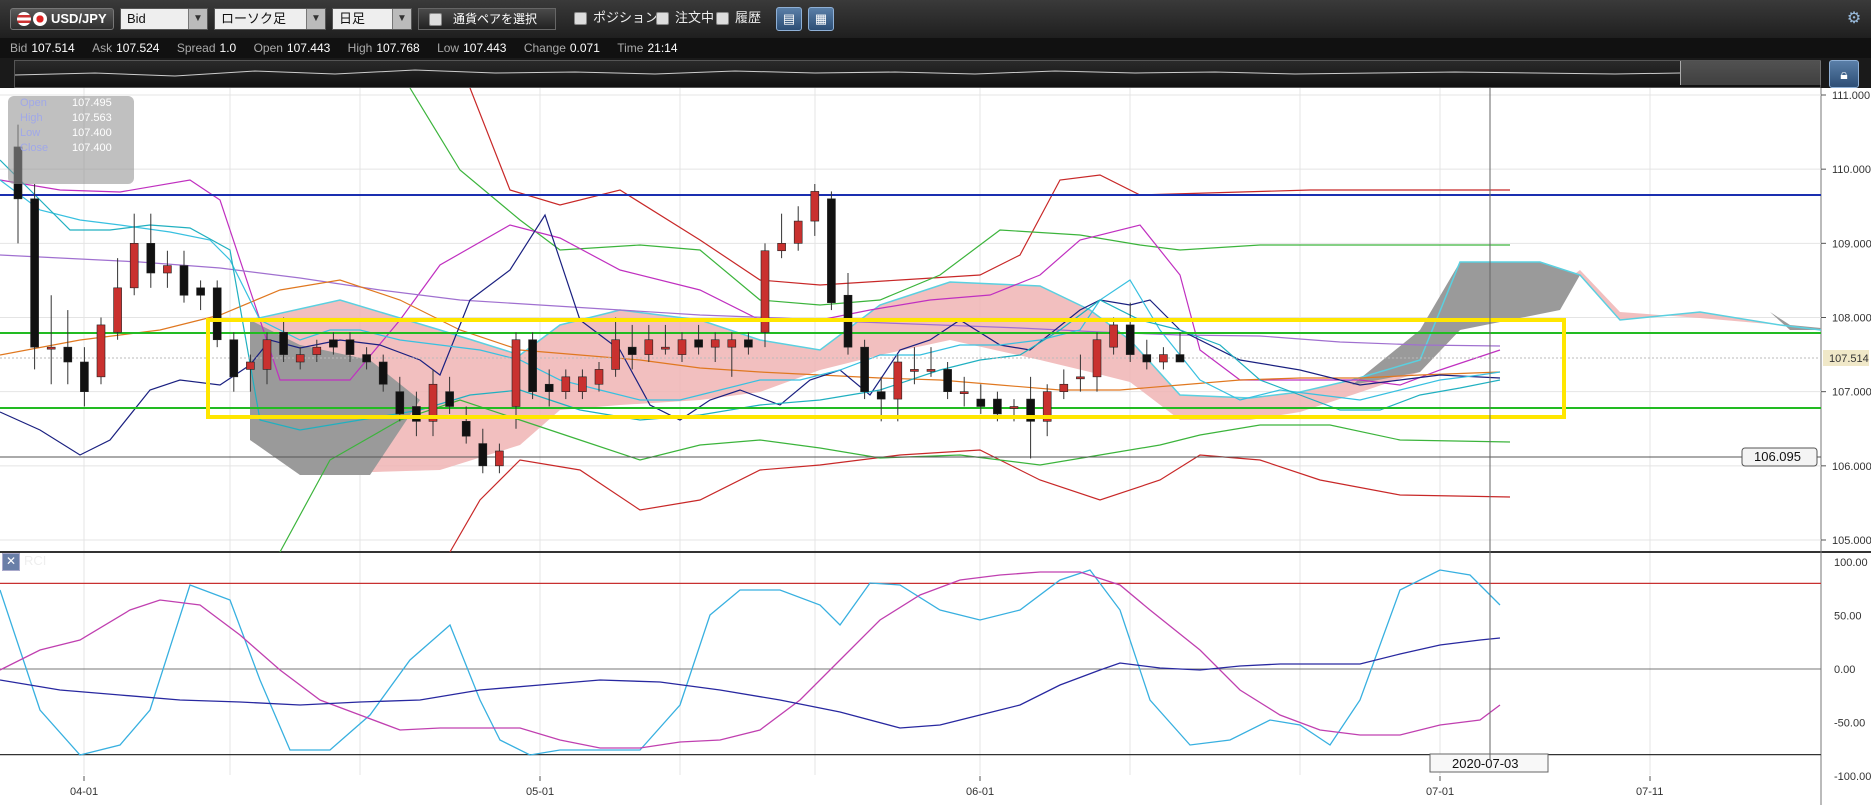 Image resolution: width=1871 pixels, height=805 pixels. What do you see at coordinates (1849, 724) in the screenshot?
I see `rci-tick-label: -50.00` at bounding box center [1849, 724].